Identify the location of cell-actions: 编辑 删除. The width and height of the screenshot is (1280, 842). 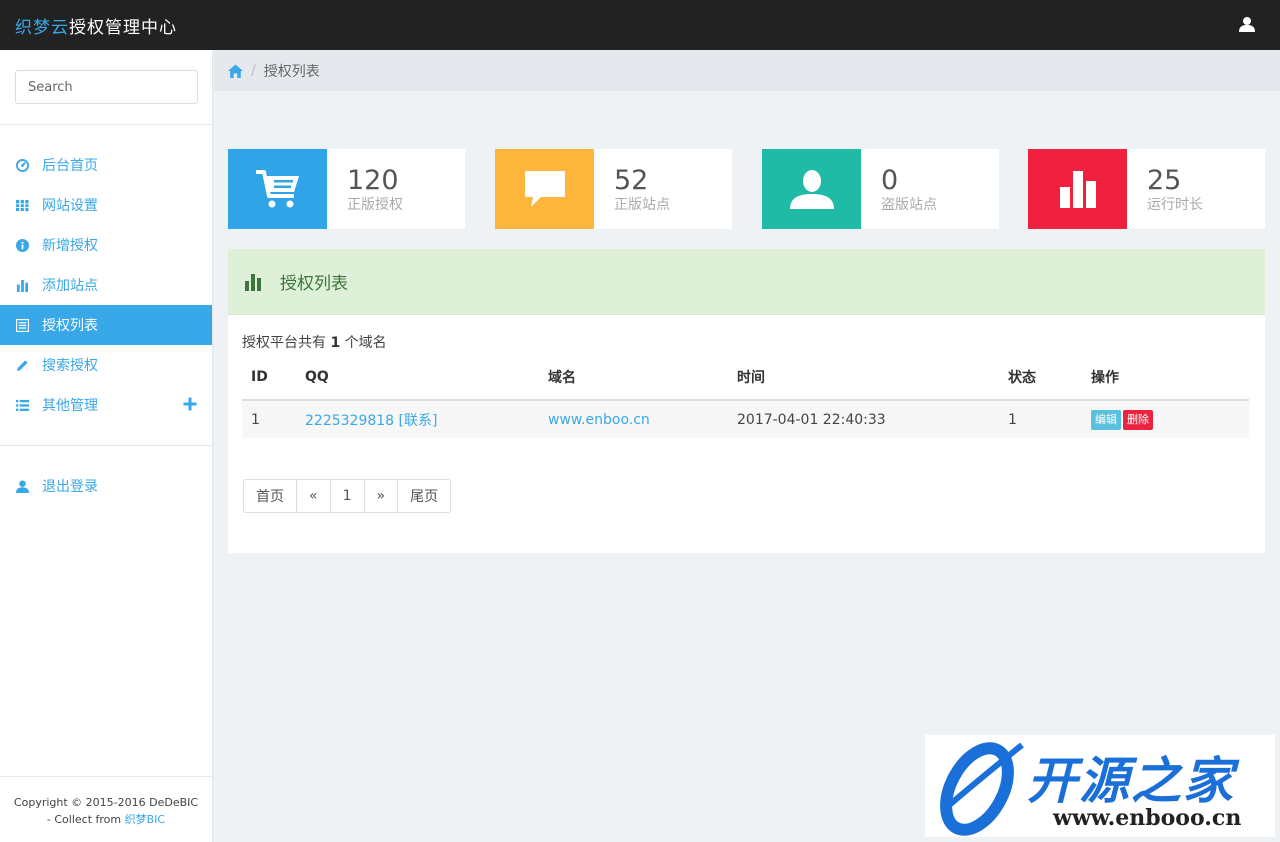
(1165, 419).